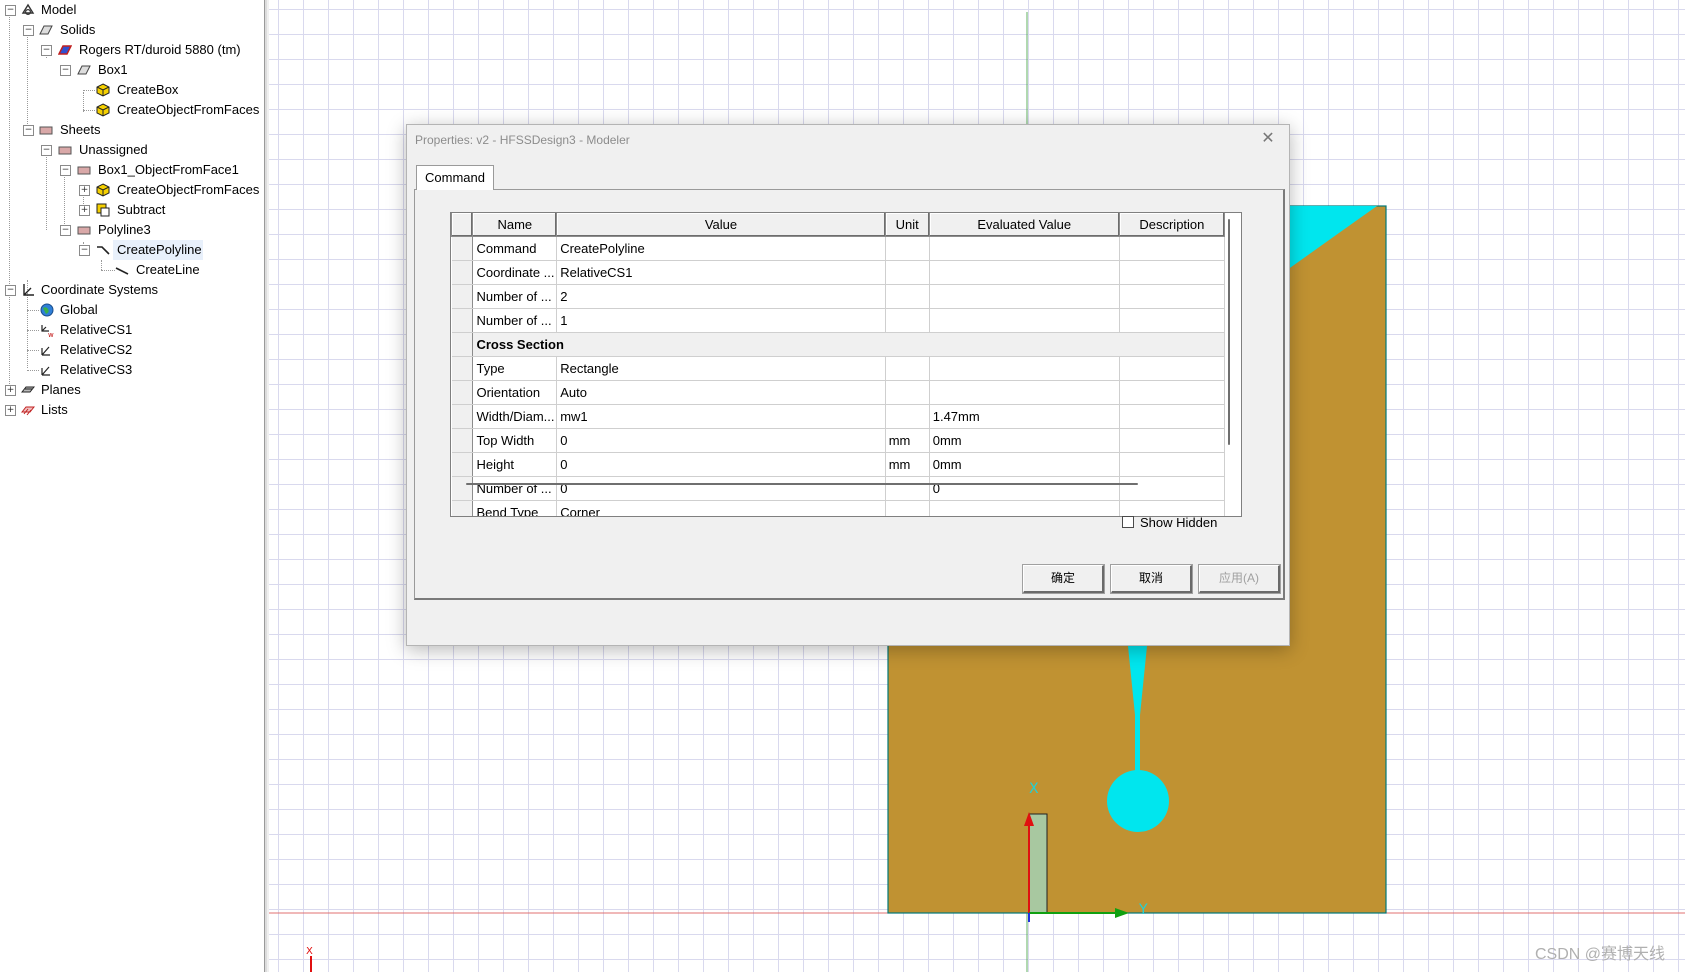 Image resolution: width=1685 pixels, height=972 pixels. I want to click on radial-stub, so click(1138, 801).